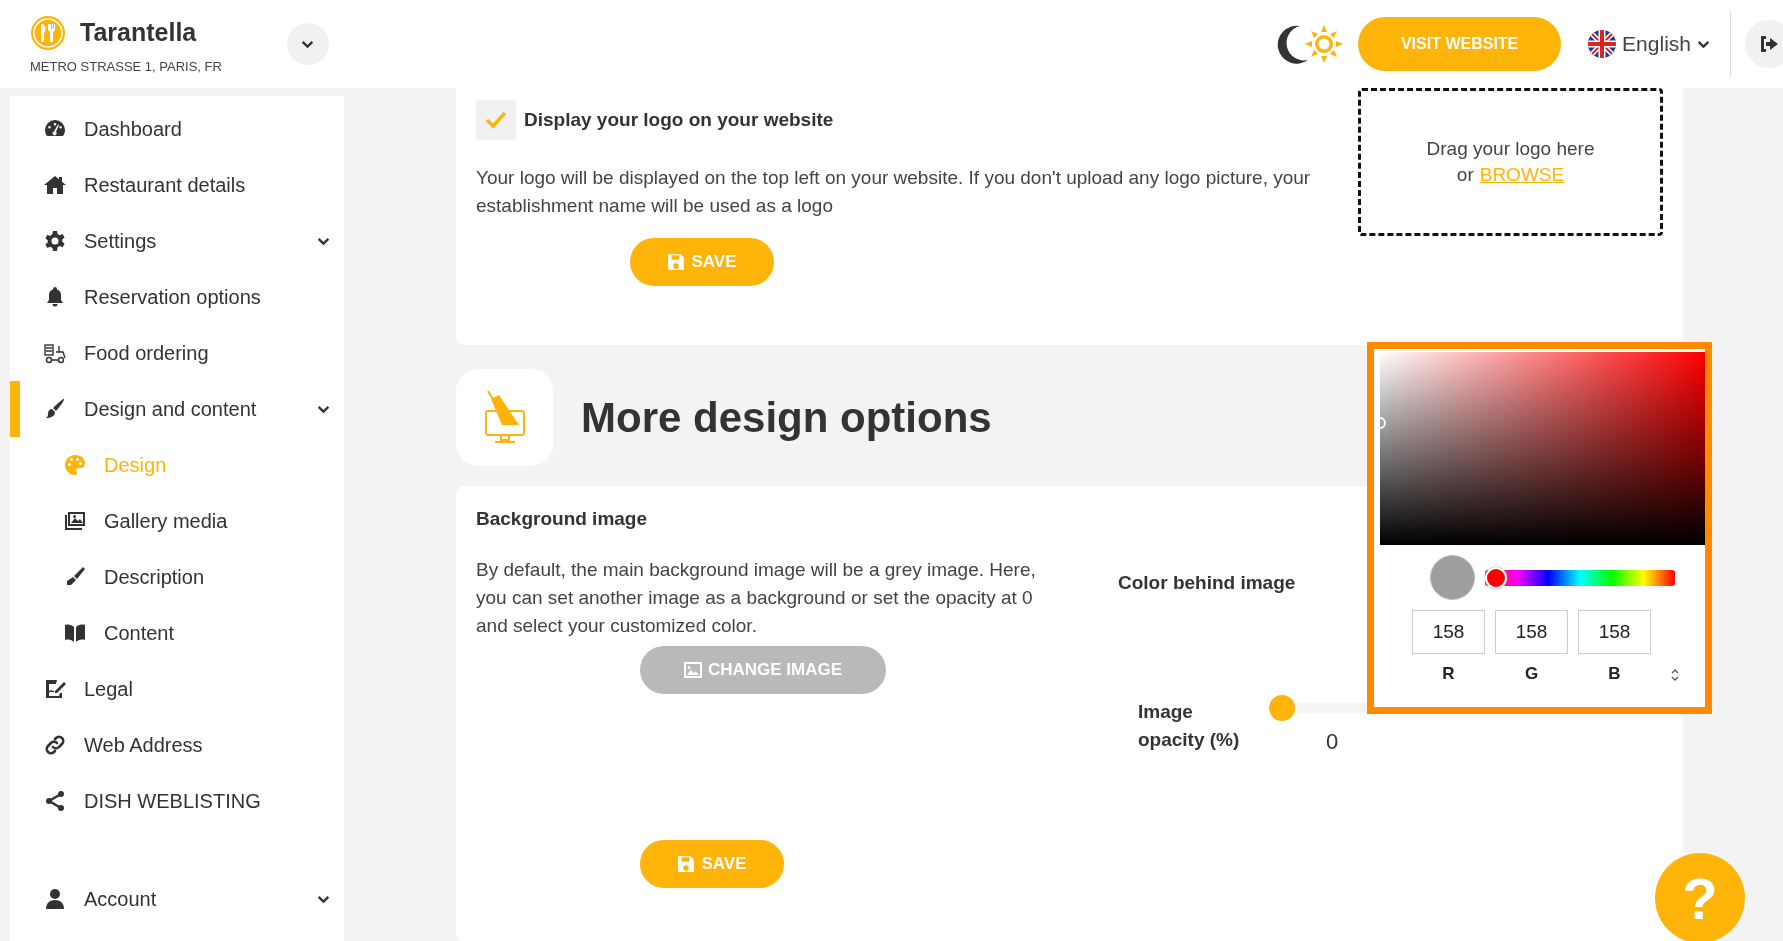  What do you see at coordinates (177, 577) in the screenshot?
I see `sidebar-item: Description` at bounding box center [177, 577].